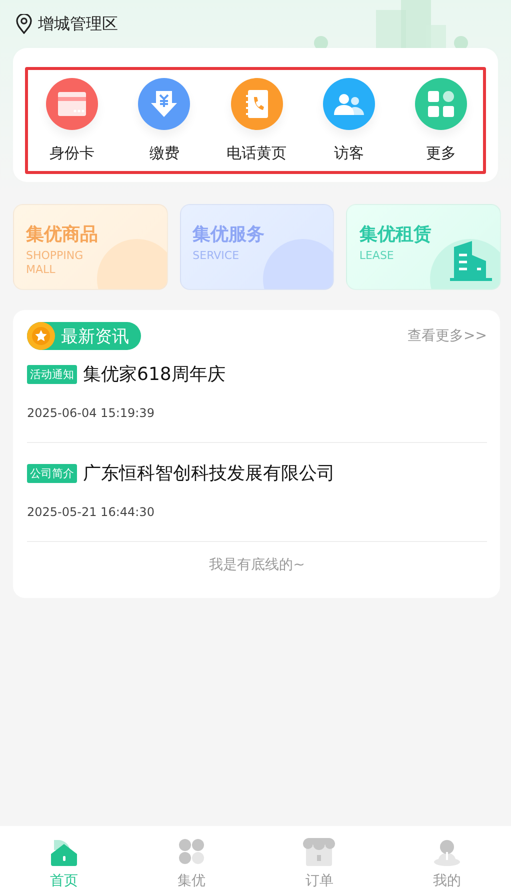 The height and width of the screenshot is (892, 511). Describe the element at coordinates (62, 234) in the screenshot. I see `promo-title: 集优商品` at that location.